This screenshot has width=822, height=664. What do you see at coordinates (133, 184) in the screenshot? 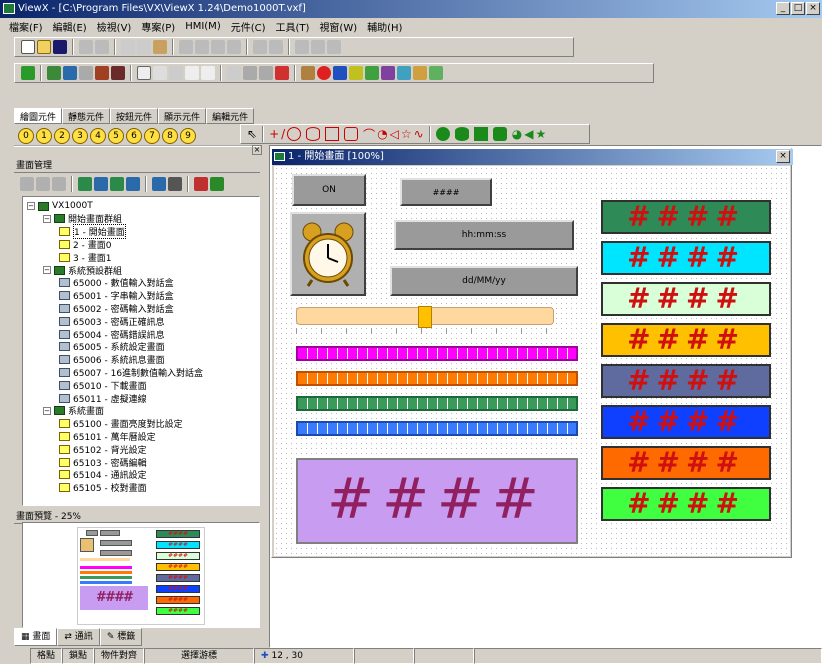
I see `delete-screen-icon` at bounding box center [133, 184].